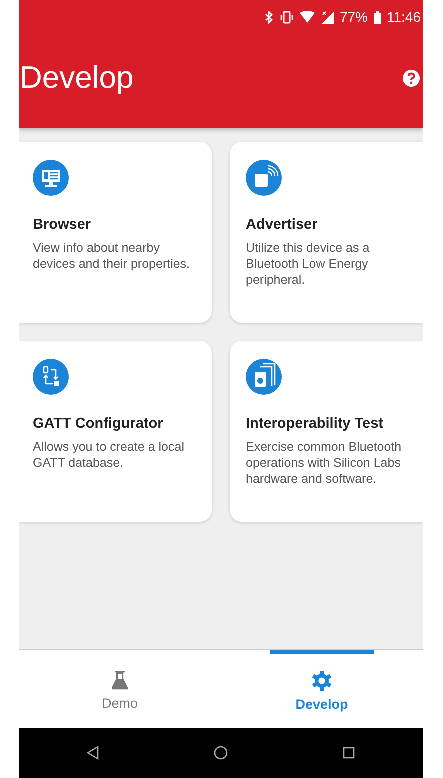 Image resolution: width=443 pixels, height=778 pixels. Describe the element at coordinates (92, 753) in the screenshot. I see `back-icon` at that location.